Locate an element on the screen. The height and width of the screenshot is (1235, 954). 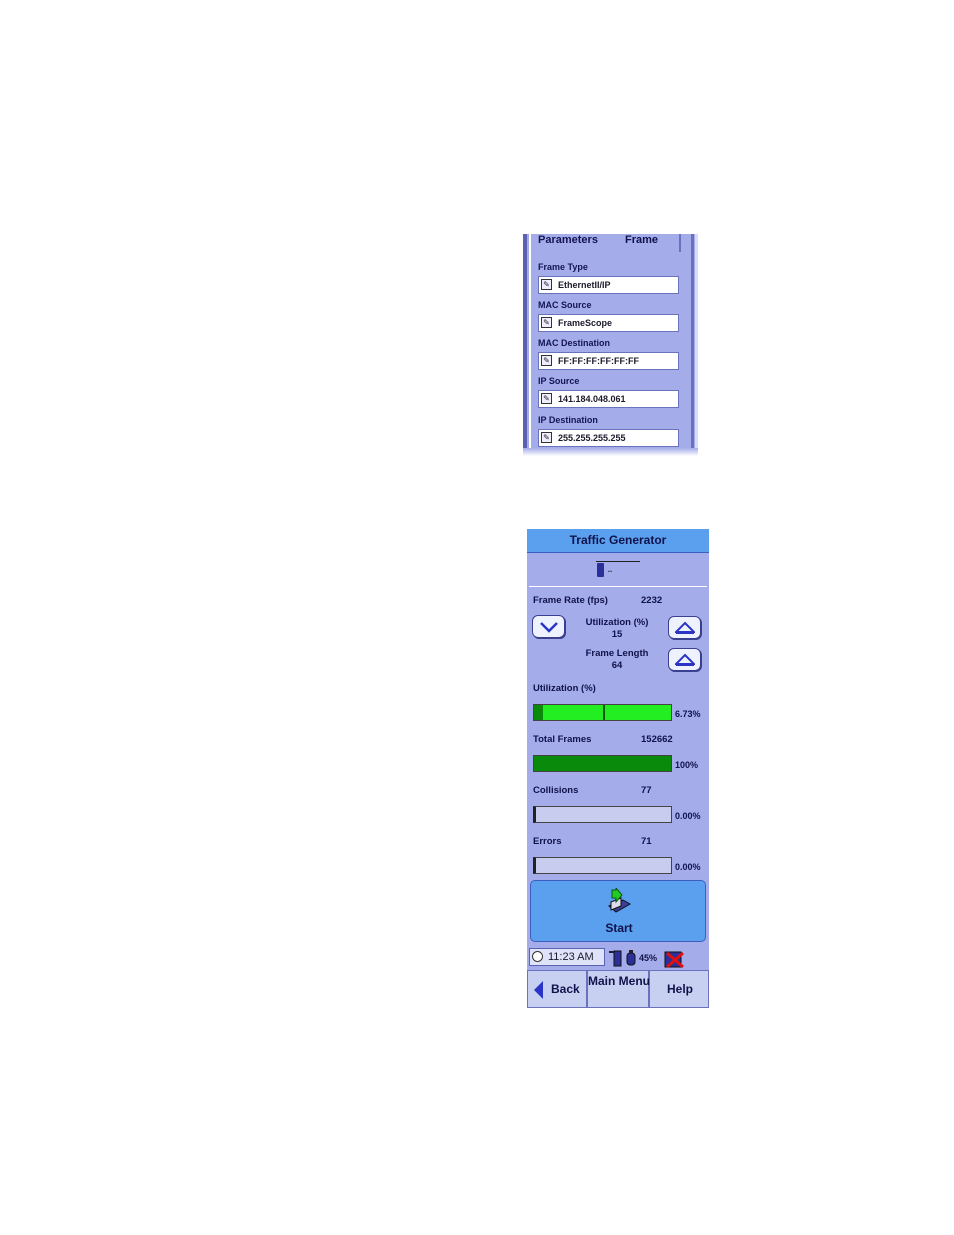
decrease-button is located at coordinates (548, 626).